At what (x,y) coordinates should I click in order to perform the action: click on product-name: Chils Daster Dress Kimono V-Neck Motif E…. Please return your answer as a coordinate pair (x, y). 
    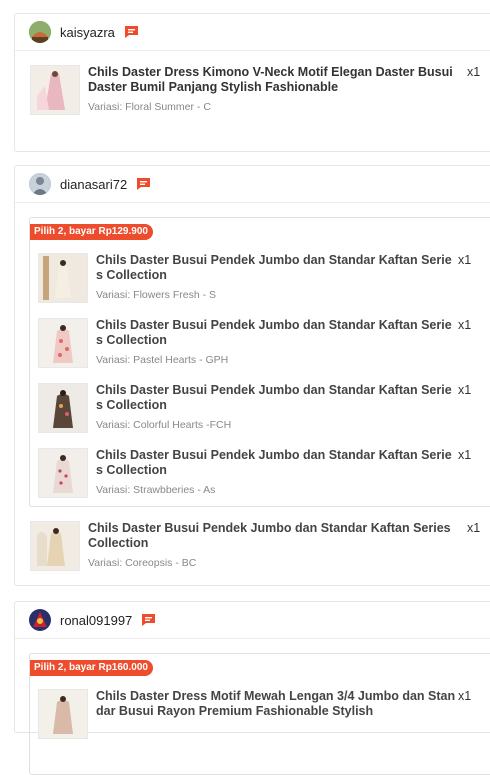
    Looking at the image, I should click on (273, 80).